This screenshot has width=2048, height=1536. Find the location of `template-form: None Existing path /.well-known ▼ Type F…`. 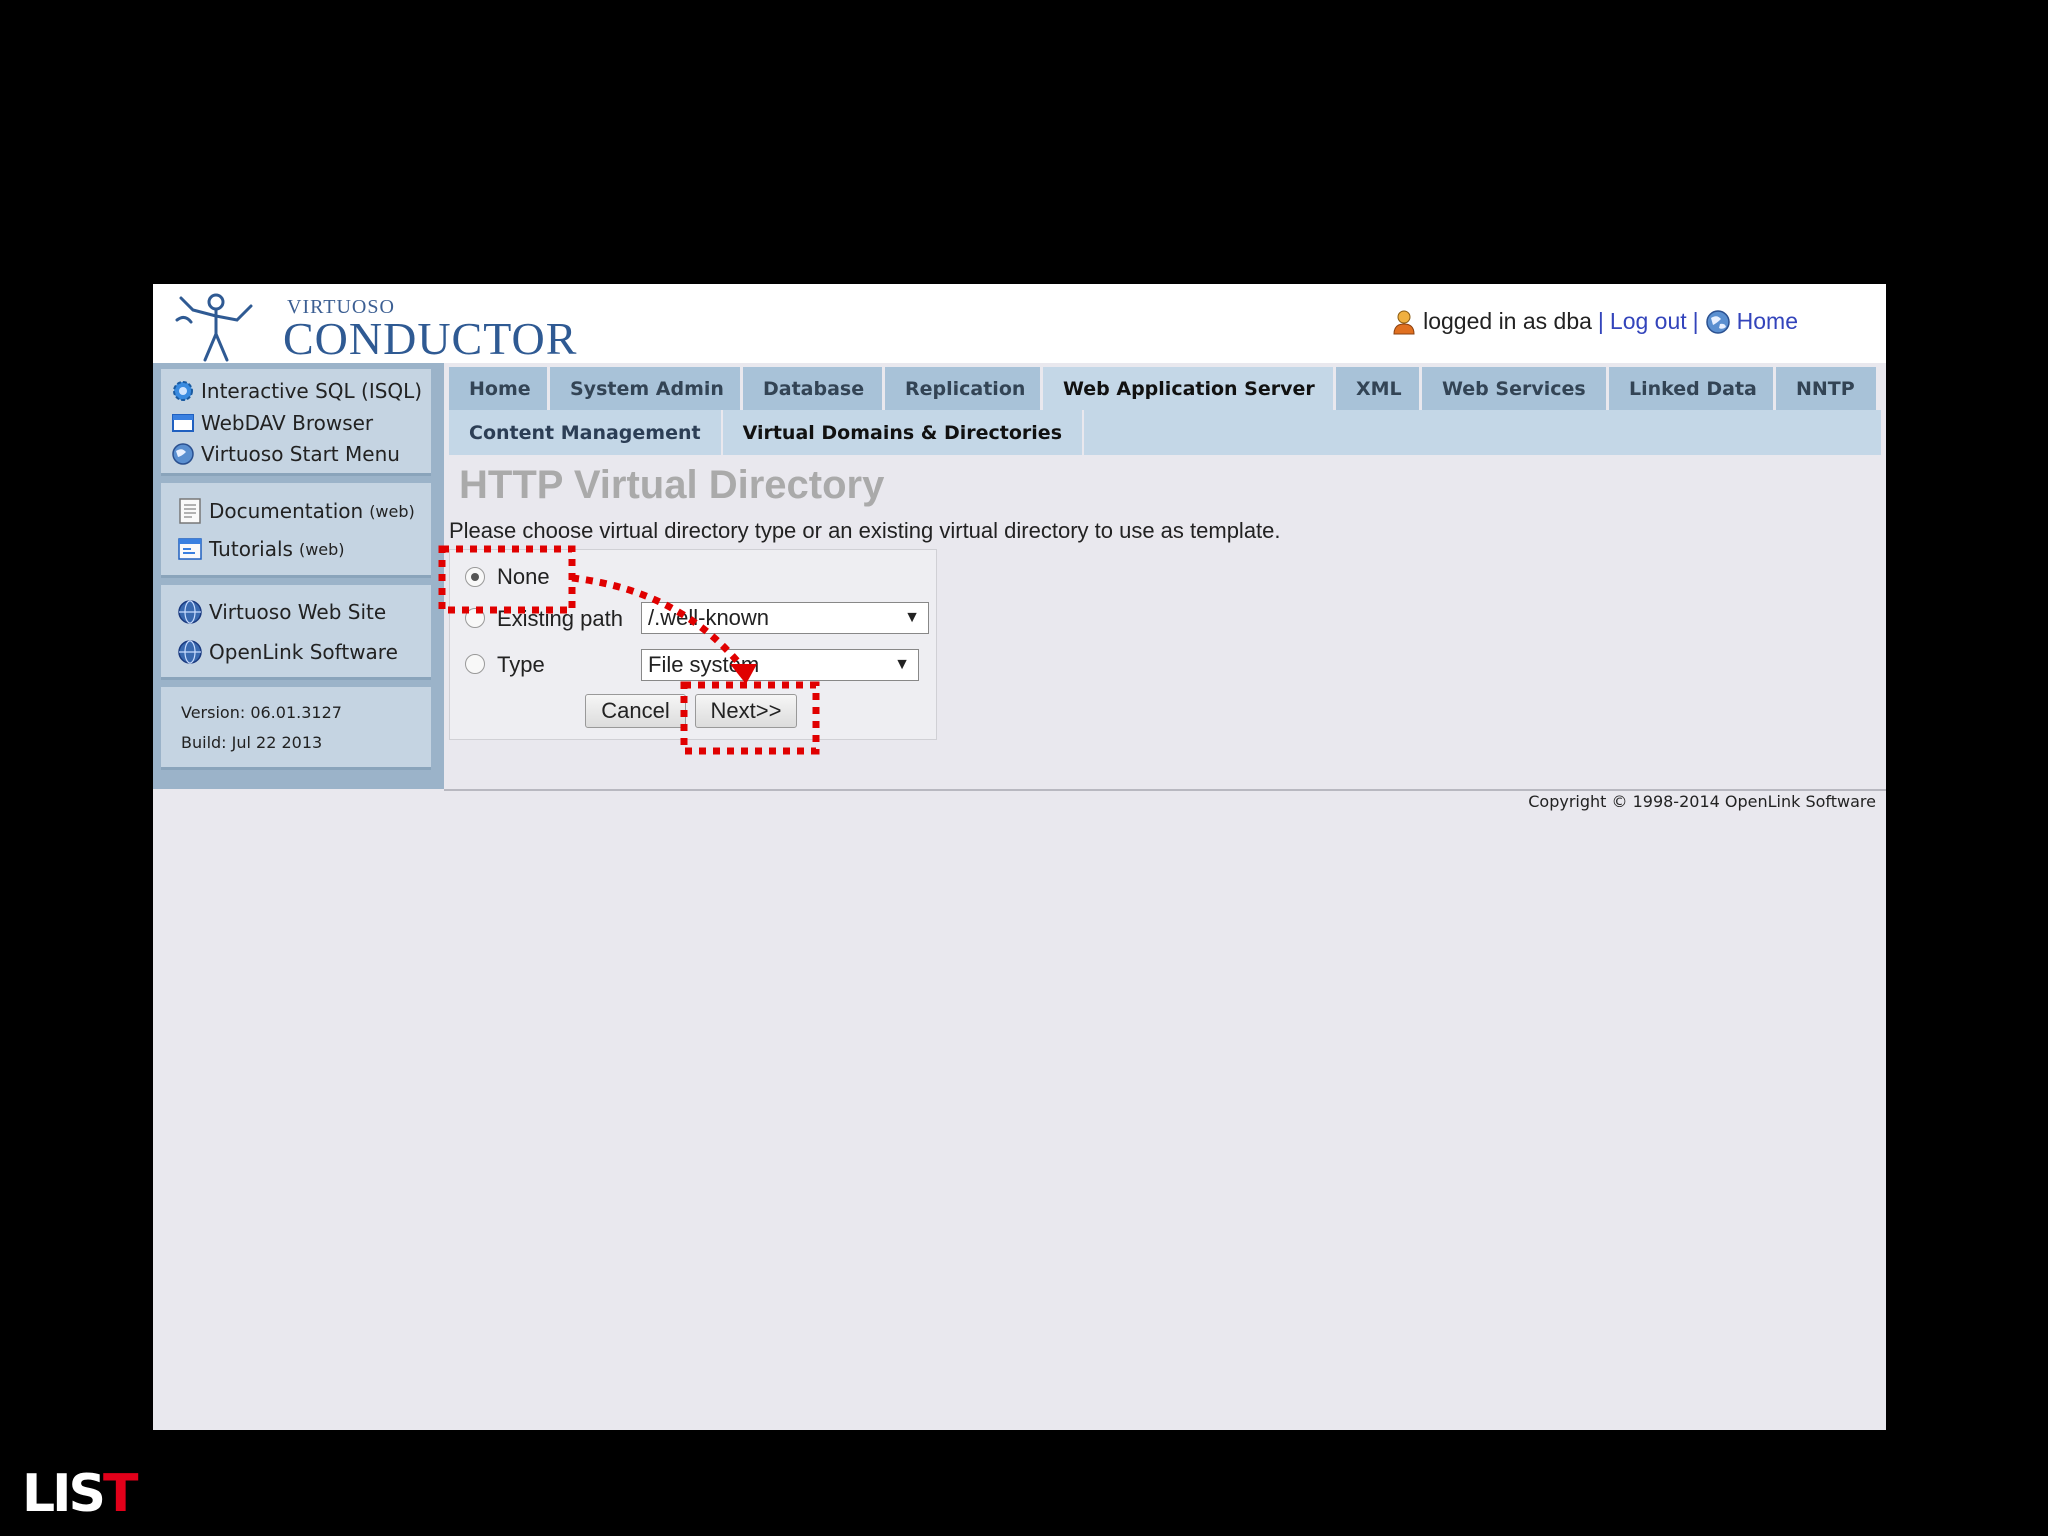

template-form: None Existing path /.well-known ▼ Type F… is located at coordinates (693, 644).